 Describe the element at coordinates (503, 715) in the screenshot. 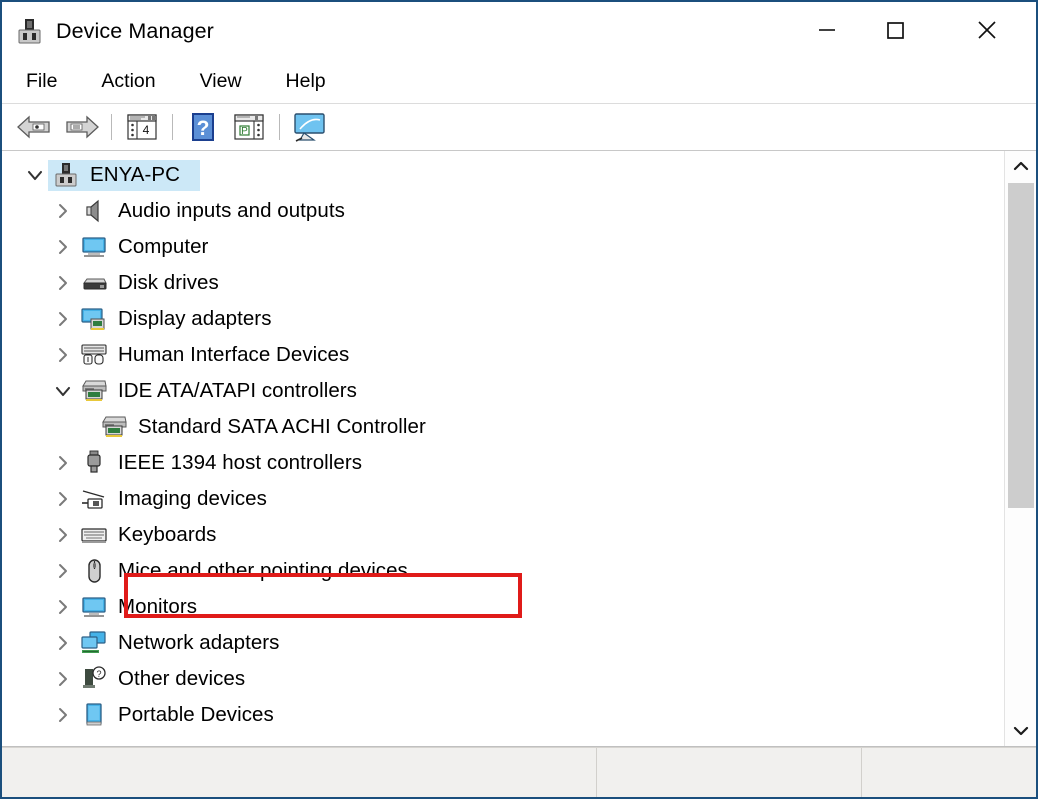

I see `tree-item-portable-devices: Portable Devices` at that location.